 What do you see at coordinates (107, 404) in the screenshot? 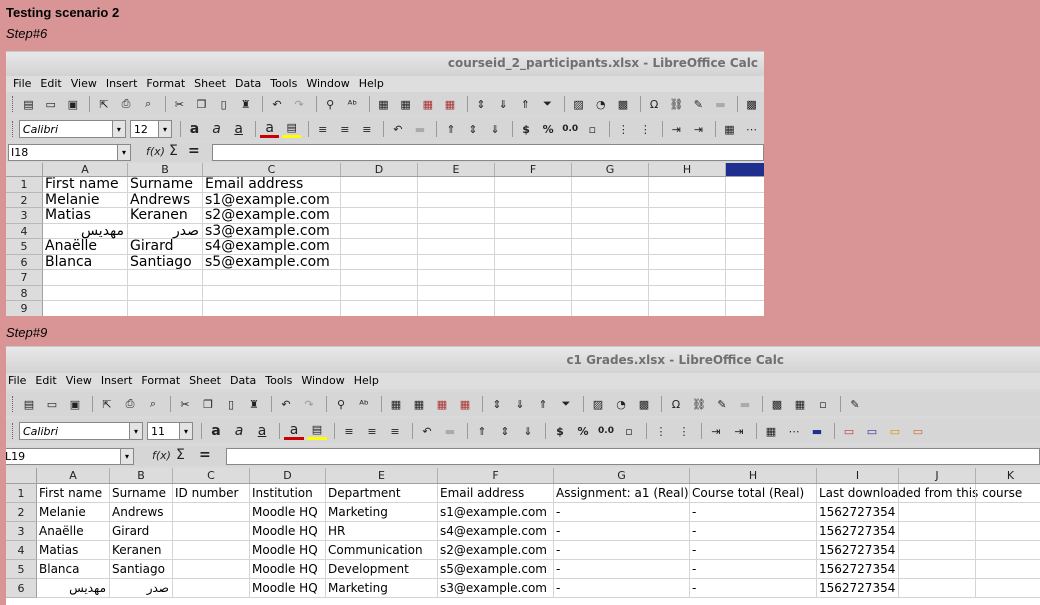
I see `export-icon: ⇱` at bounding box center [107, 404].